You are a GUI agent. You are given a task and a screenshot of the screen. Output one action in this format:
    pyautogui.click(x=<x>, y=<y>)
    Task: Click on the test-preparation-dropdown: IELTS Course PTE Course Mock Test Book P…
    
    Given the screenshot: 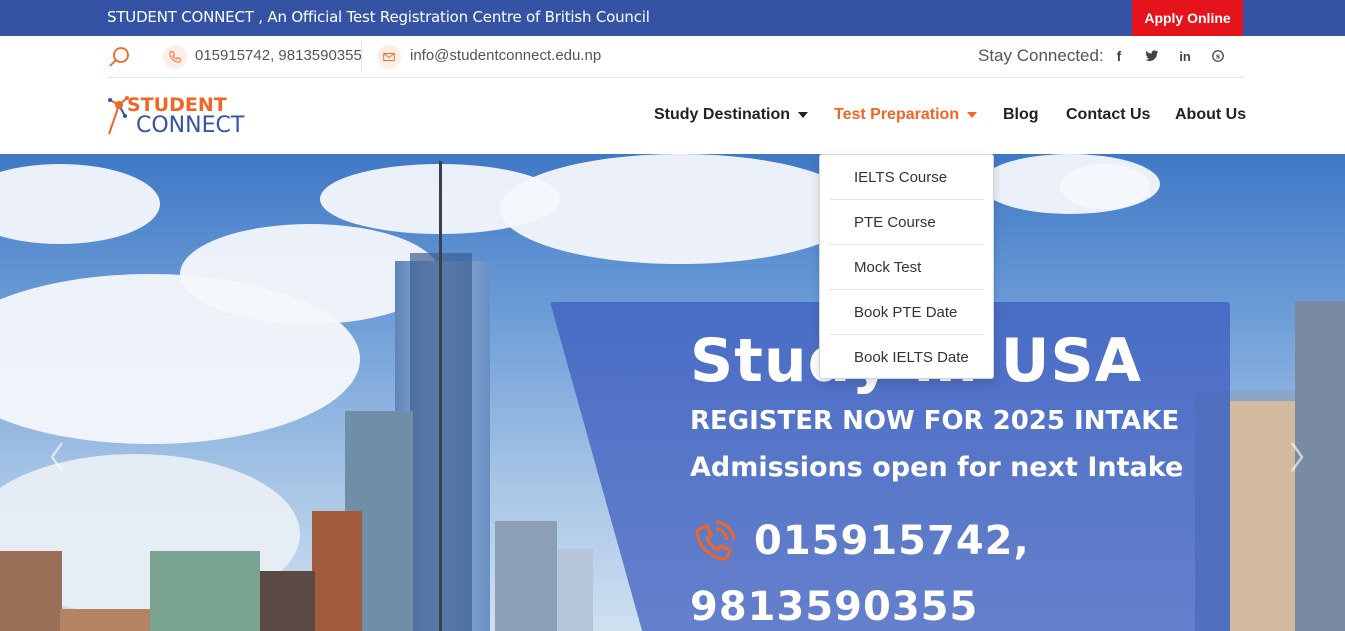 What is the action you would take?
    pyautogui.click(x=906, y=266)
    